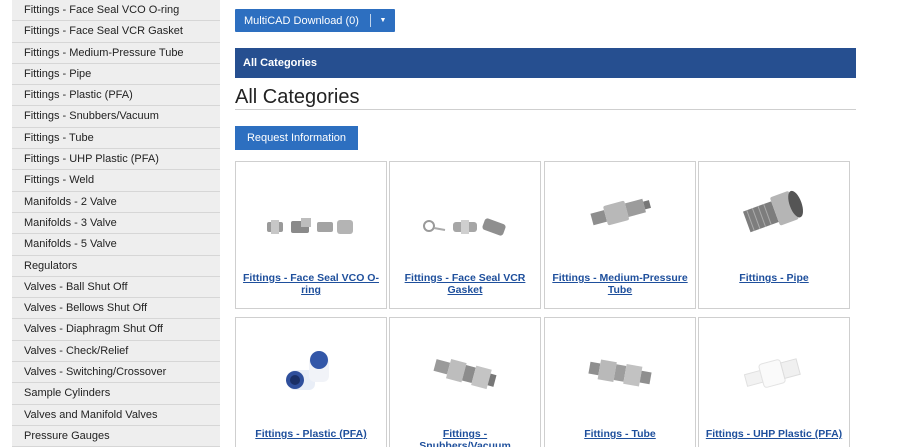  What do you see at coordinates (116, 415) in the screenshot?
I see `sidebar-item-manifold-valves: Valves and Manifold Valves` at bounding box center [116, 415].